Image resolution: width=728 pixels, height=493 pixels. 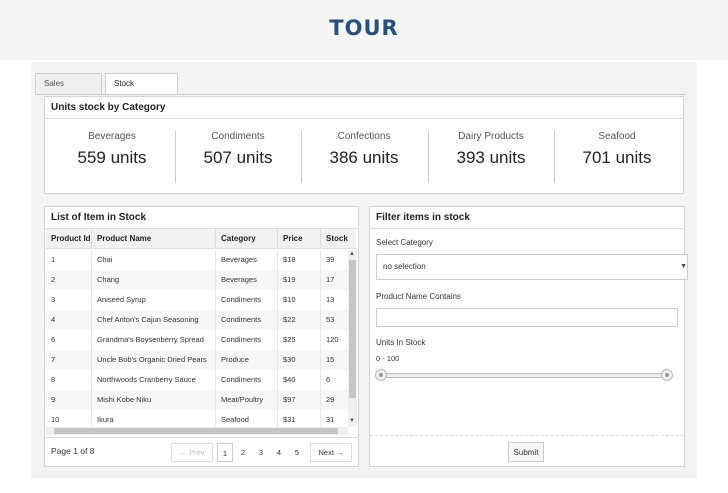 What do you see at coordinates (527, 218) in the screenshot?
I see `panel-title: Filter items in stock` at bounding box center [527, 218].